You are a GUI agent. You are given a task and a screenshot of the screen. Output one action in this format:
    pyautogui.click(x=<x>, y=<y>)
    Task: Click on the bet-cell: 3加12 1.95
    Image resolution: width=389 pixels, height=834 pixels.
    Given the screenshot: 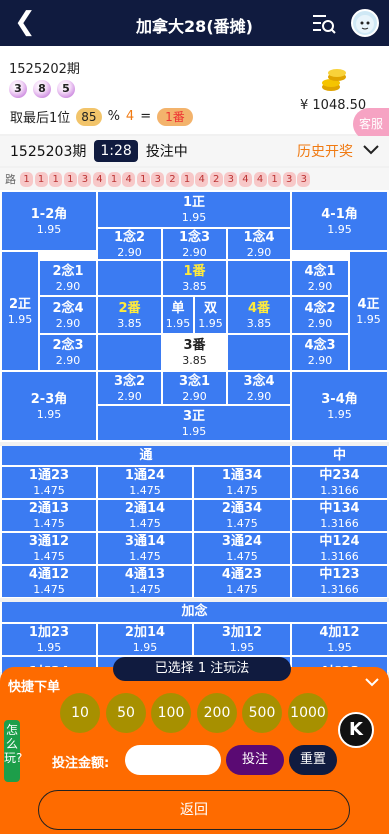 What is the action you would take?
    pyautogui.click(x=242, y=639)
    